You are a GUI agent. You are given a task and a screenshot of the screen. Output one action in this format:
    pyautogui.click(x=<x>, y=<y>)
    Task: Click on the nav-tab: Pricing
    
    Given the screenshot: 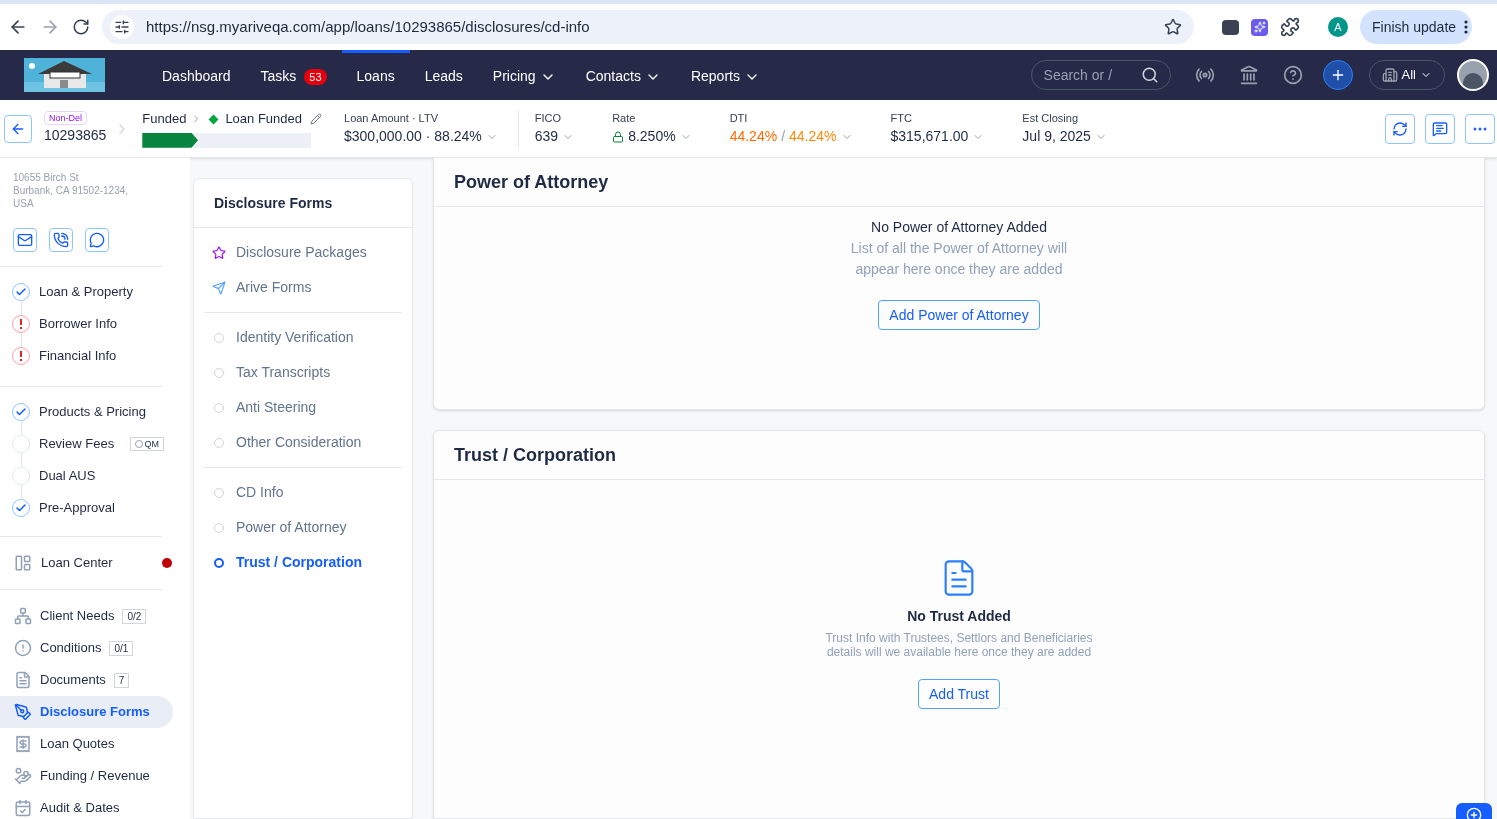 What is the action you would take?
    pyautogui.click(x=524, y=75)
    